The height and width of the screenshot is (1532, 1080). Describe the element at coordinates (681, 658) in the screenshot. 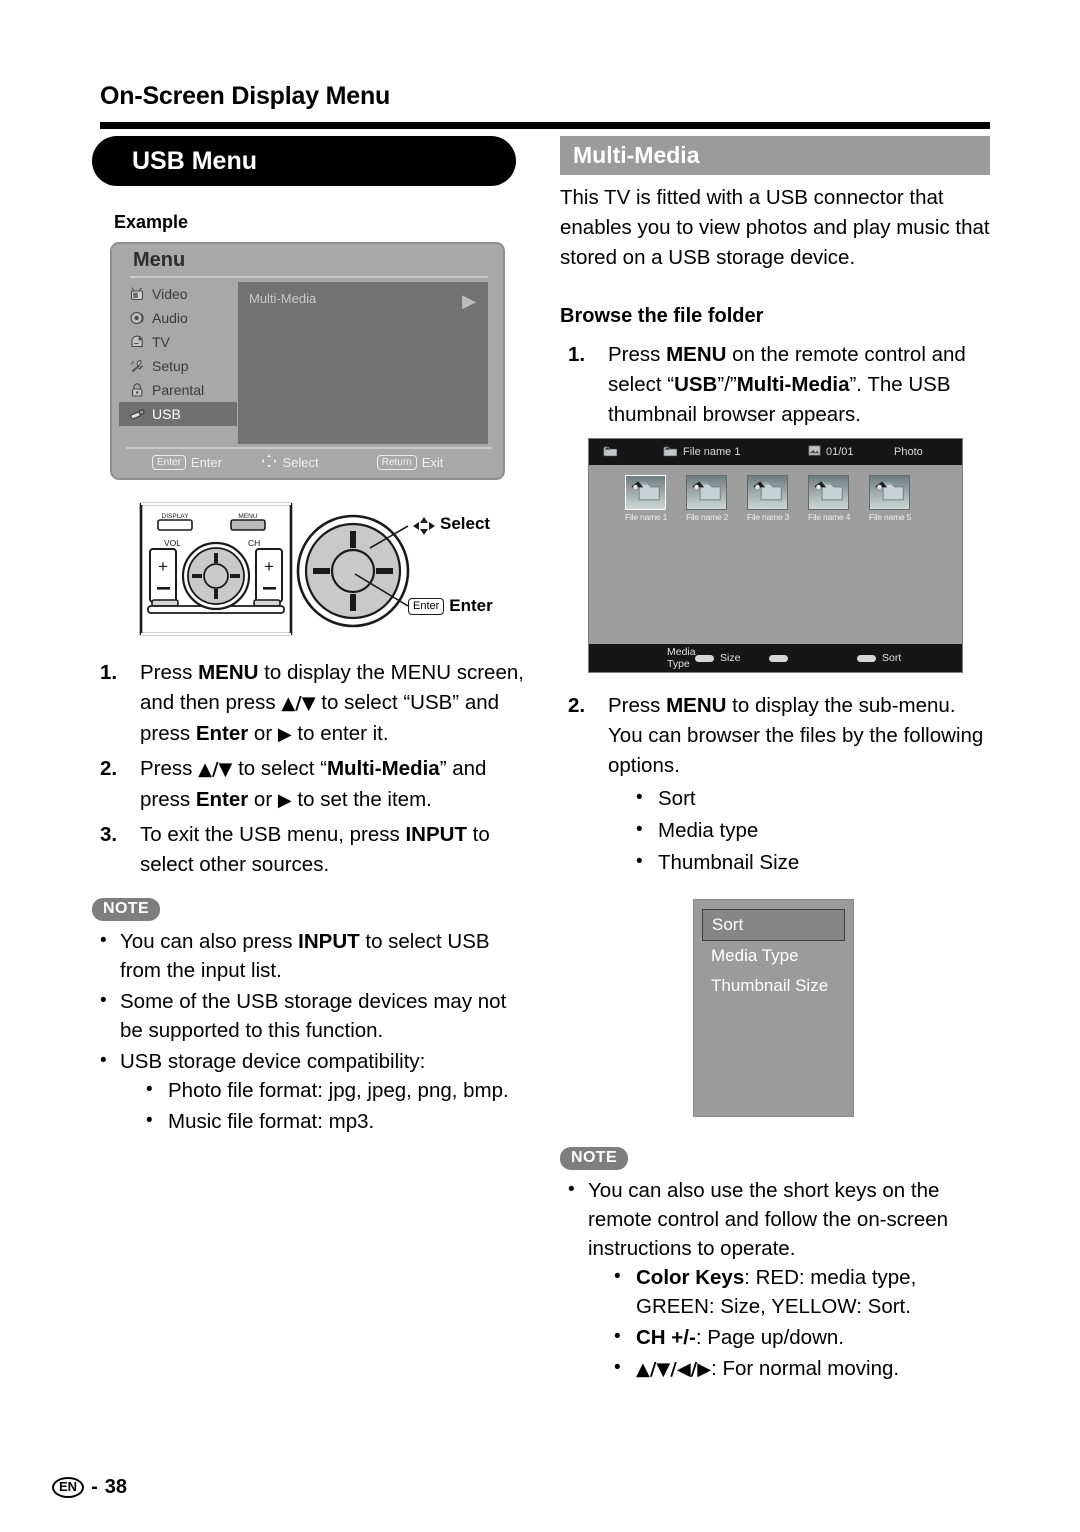

I see `color-key-label: Media Type` at that location.